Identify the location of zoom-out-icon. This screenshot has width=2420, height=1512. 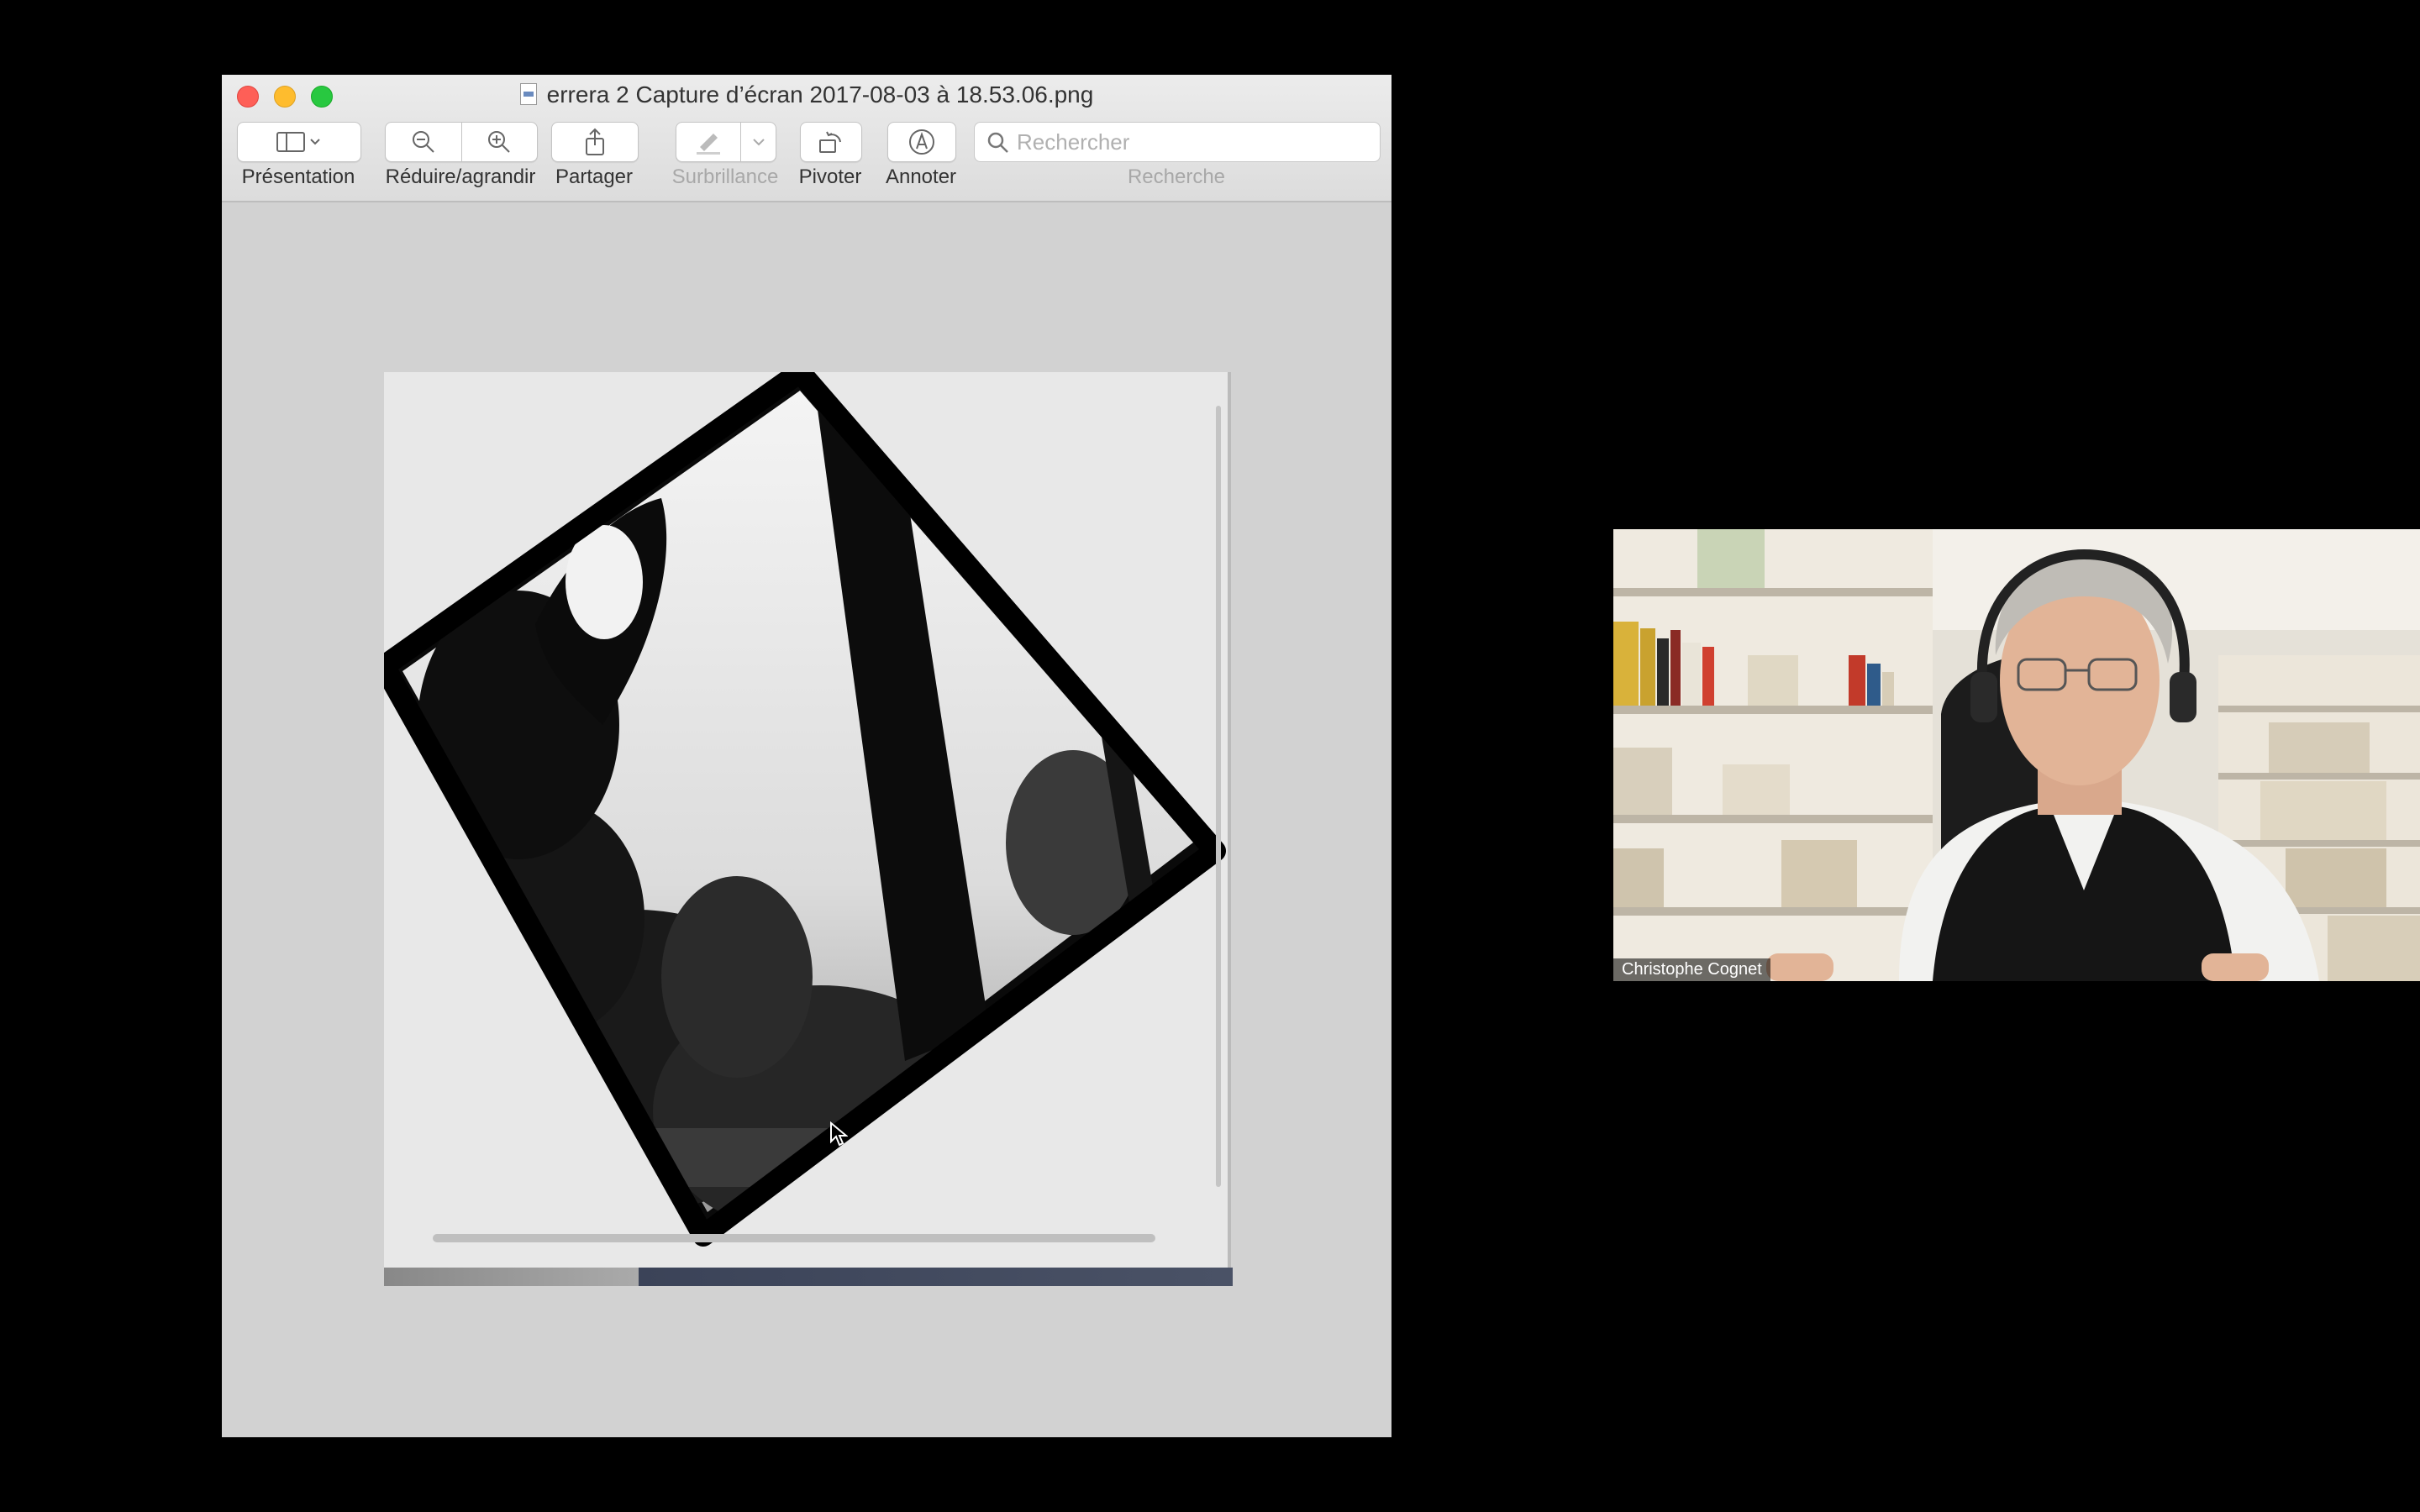
(423, 142).